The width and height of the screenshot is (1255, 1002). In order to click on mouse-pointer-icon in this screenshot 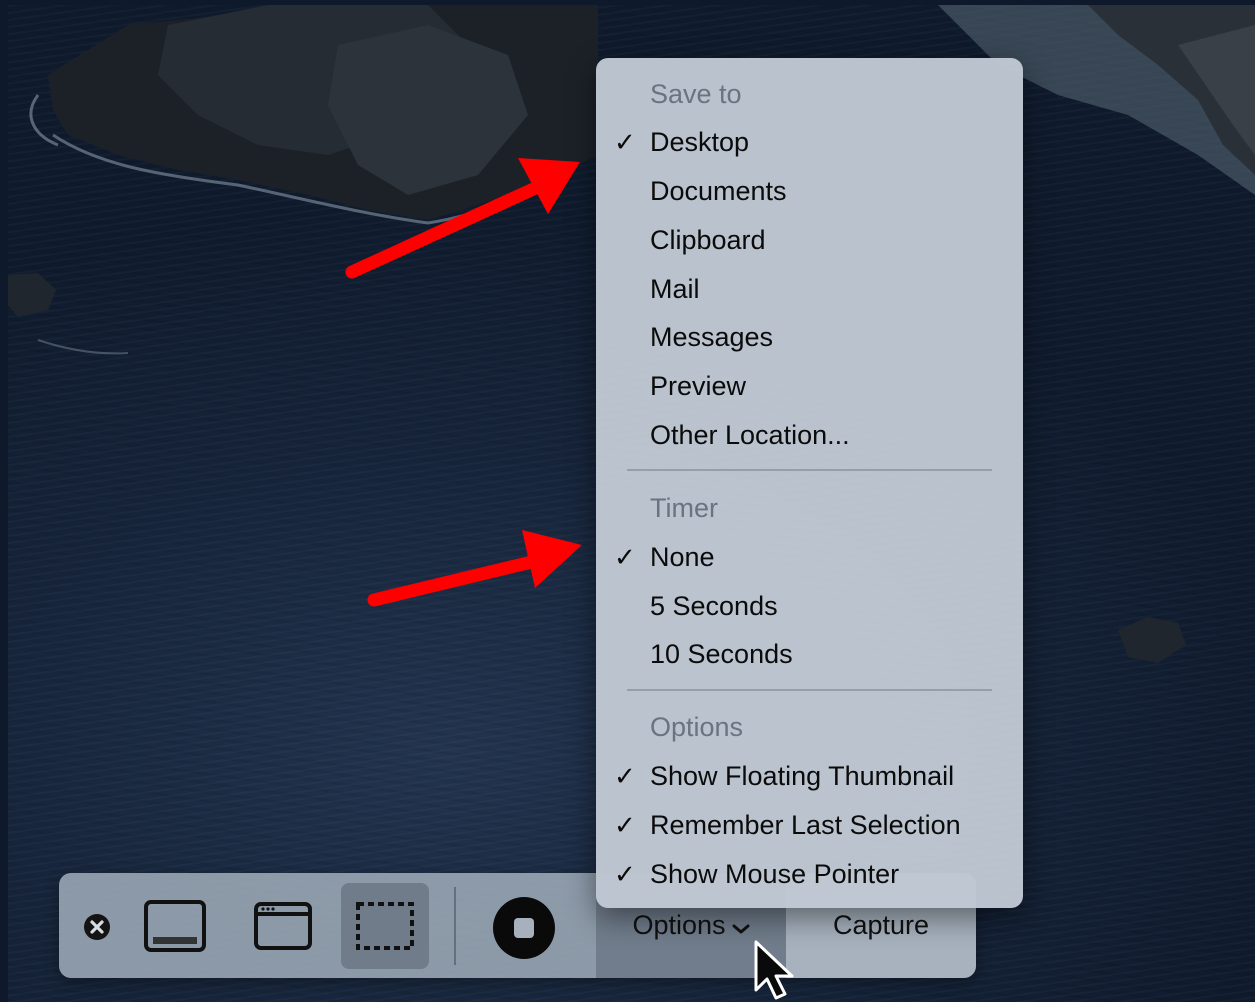, I will do `click(774, 970)`.